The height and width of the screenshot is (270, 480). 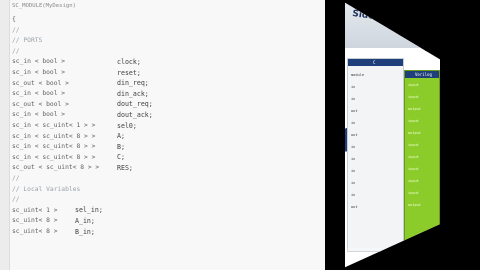 What do you see at coordinates (129, 72) in the screenshot?
I see `port-name: reset;` at bounding box center [129, 72].